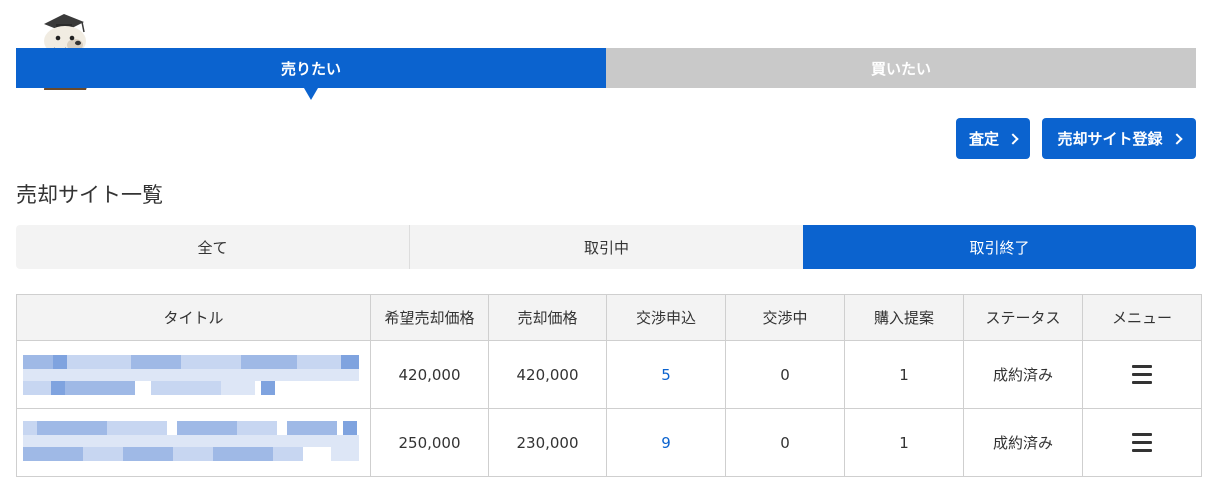  What do you see at coordinates (311, 94) in the screenshot?
I see `active-tab-pointer` at bounding box center [311, 94].